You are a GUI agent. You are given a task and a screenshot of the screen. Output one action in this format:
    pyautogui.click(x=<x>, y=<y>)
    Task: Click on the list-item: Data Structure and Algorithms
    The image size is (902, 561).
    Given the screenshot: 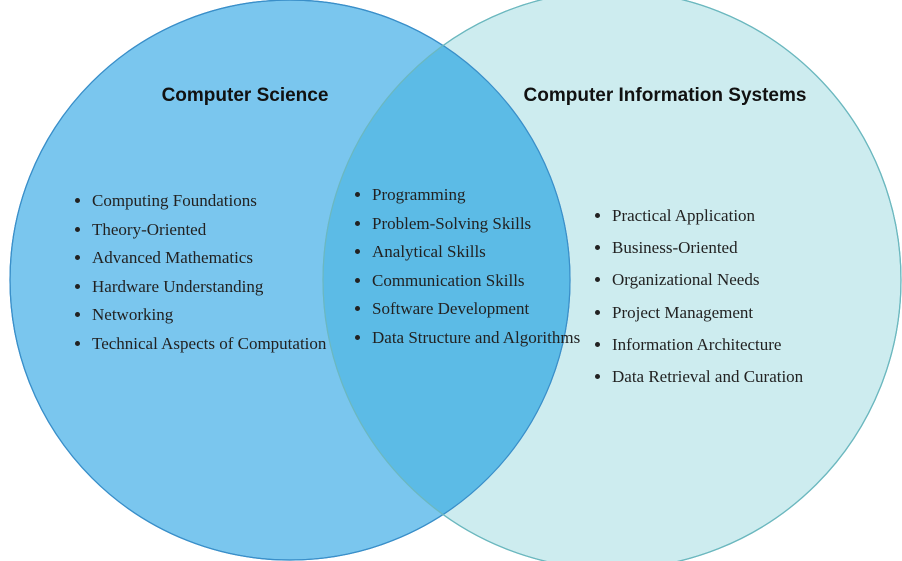 What is the action you would take?
    pyautogui.click(x=477, y=338)
    